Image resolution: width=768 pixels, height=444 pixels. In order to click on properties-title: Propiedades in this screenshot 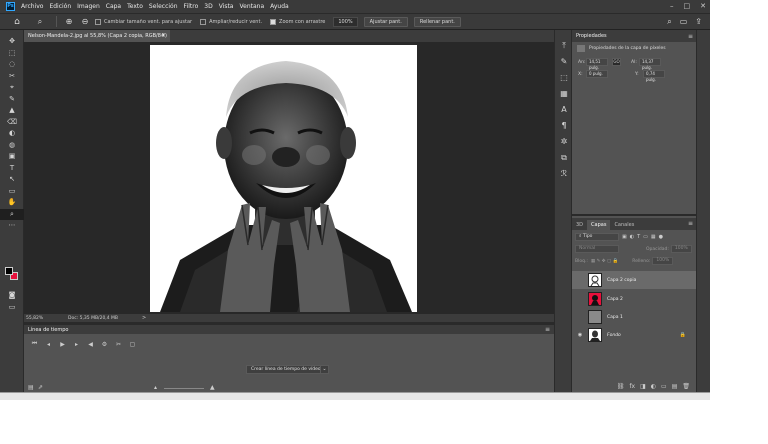, I will do `click(591, 36)`.